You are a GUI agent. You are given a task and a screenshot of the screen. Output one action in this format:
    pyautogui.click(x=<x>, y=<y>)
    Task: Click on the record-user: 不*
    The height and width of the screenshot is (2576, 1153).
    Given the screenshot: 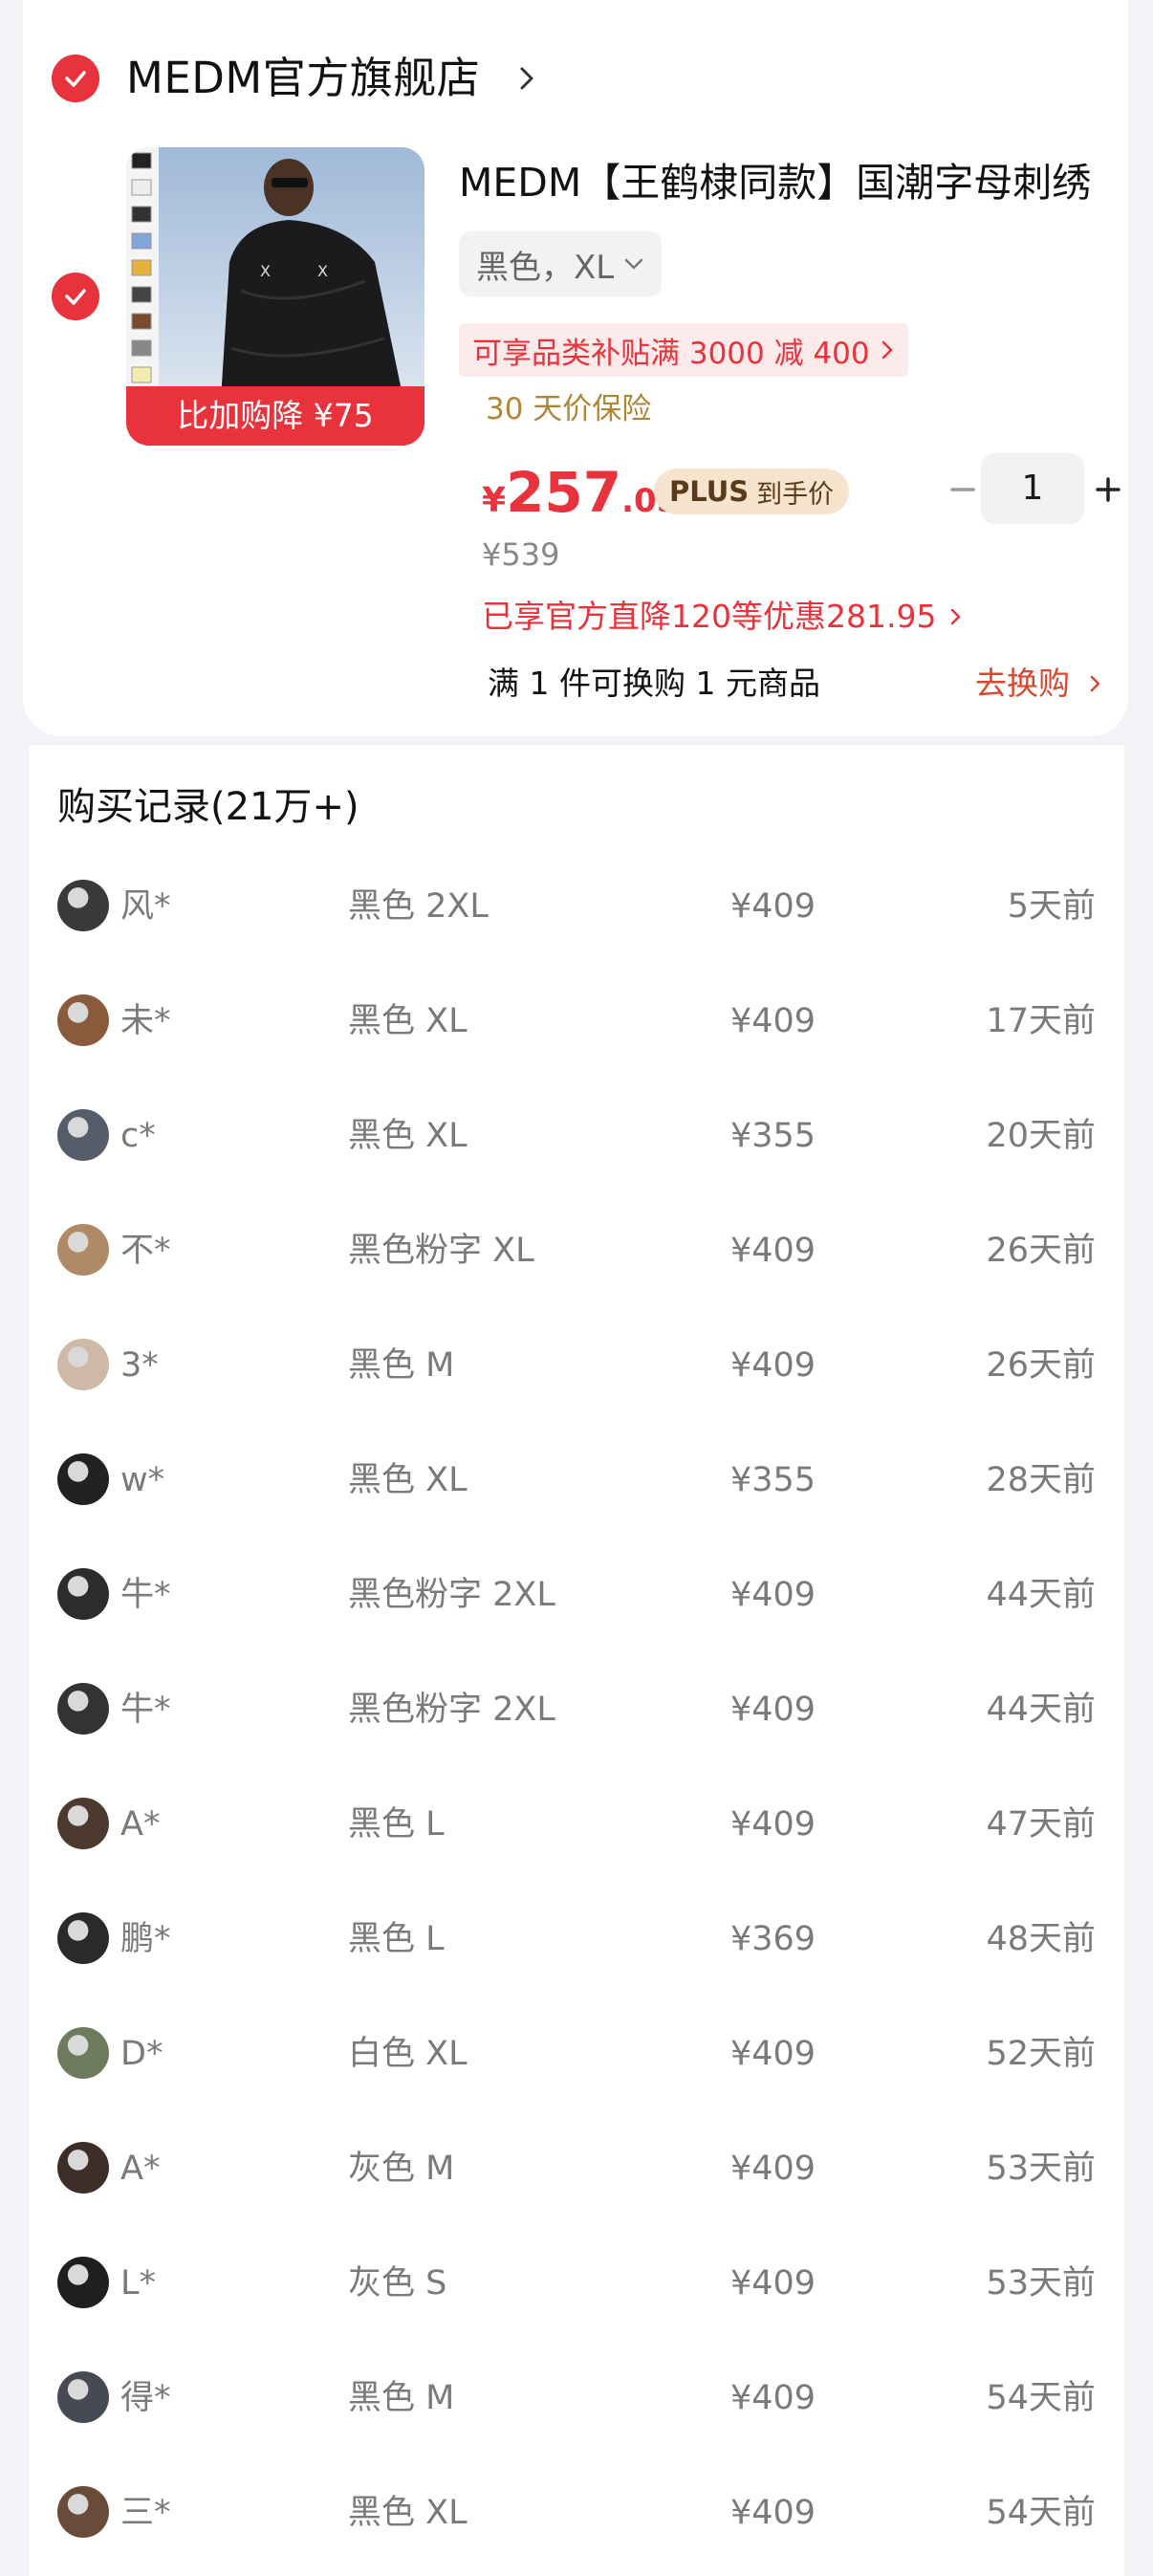 What is the action you would take?
    pyautogui.click(x=145, y=1251)
    